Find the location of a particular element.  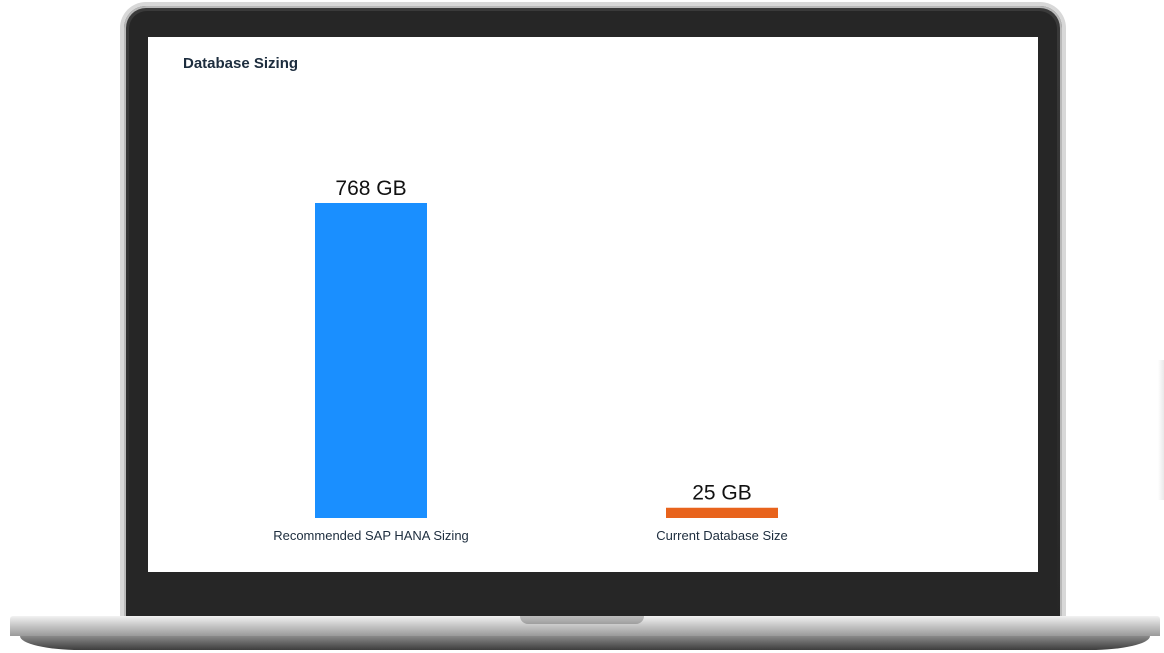

data-label-2: 25 GB is located at coordinates (722, 493).